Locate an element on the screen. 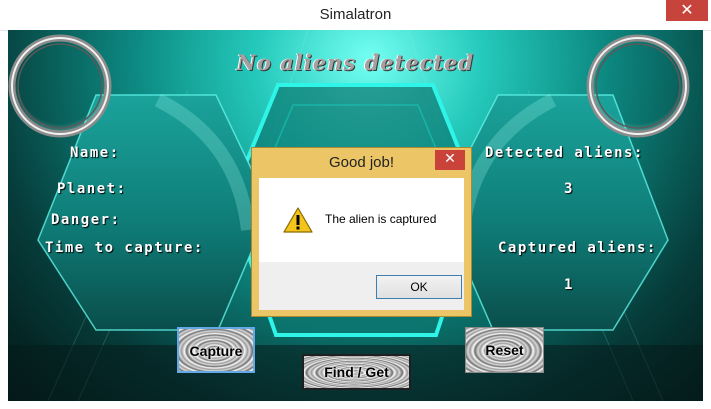  capture-button-label: Capture is located at coordinates (216, 351).